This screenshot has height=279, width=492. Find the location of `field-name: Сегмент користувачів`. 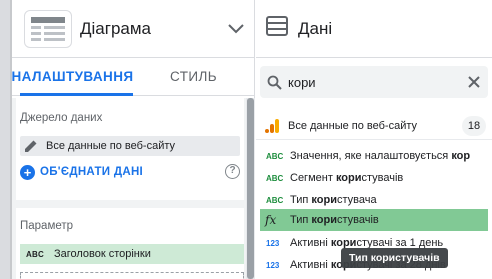

field-name: Сегмент користувачів is located at coordinates (346, 178).